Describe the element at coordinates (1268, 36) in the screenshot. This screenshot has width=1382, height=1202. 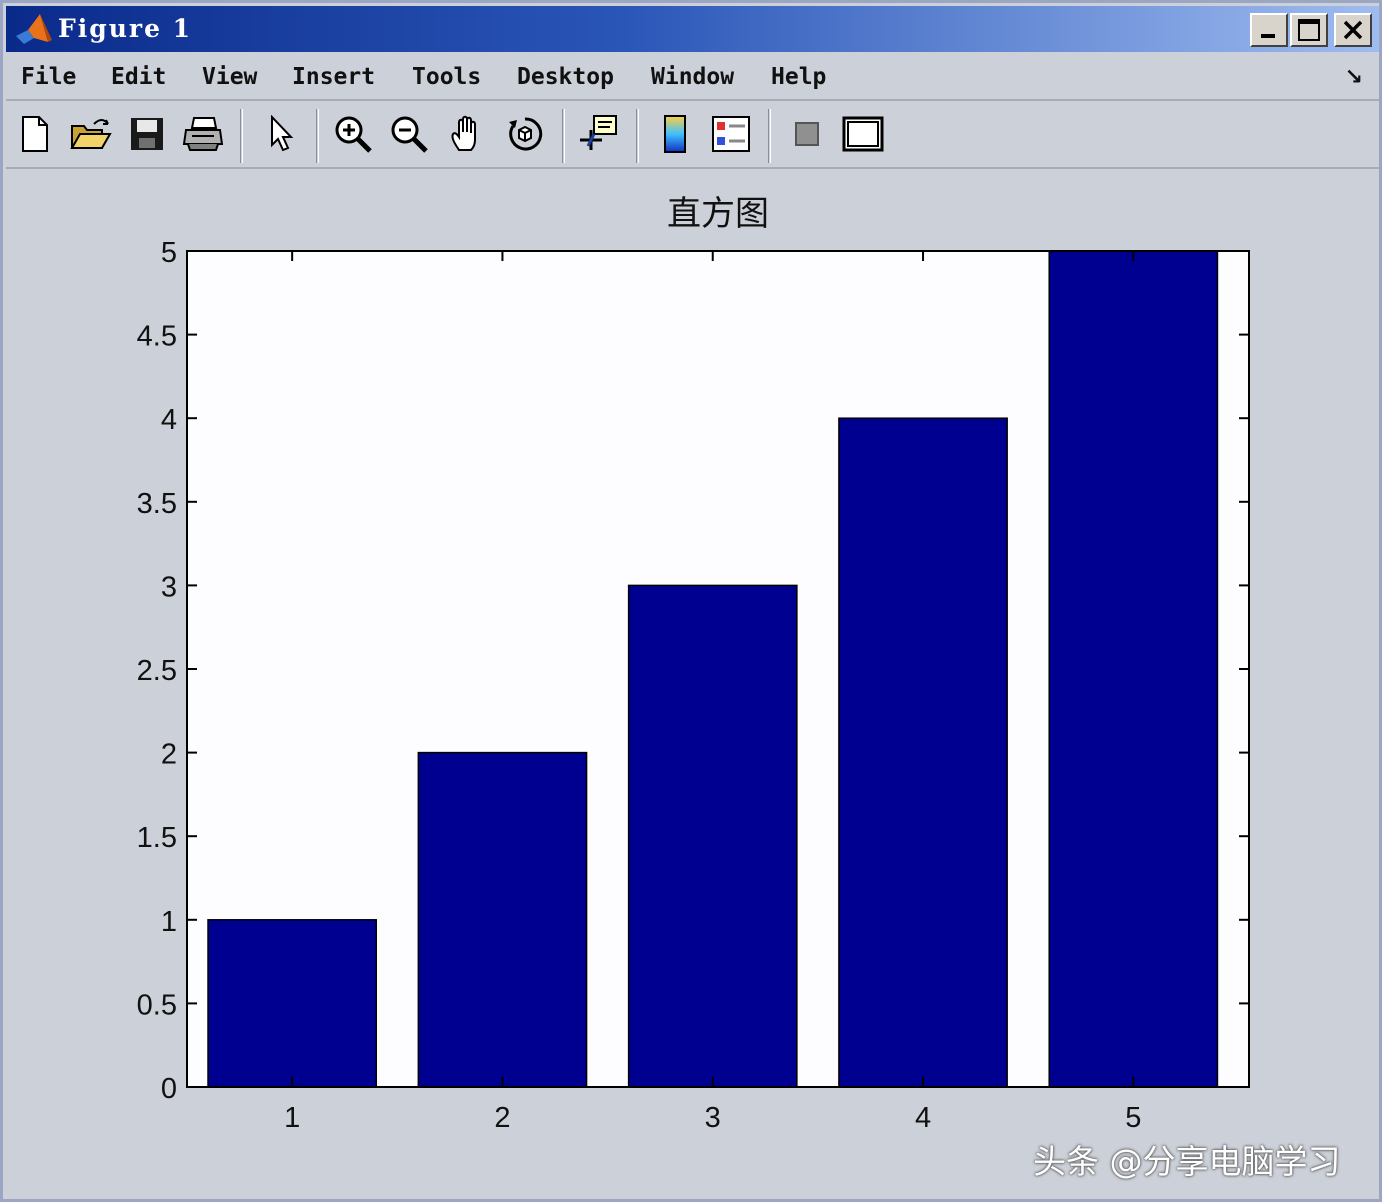
I see `minimize-icon` at that location.